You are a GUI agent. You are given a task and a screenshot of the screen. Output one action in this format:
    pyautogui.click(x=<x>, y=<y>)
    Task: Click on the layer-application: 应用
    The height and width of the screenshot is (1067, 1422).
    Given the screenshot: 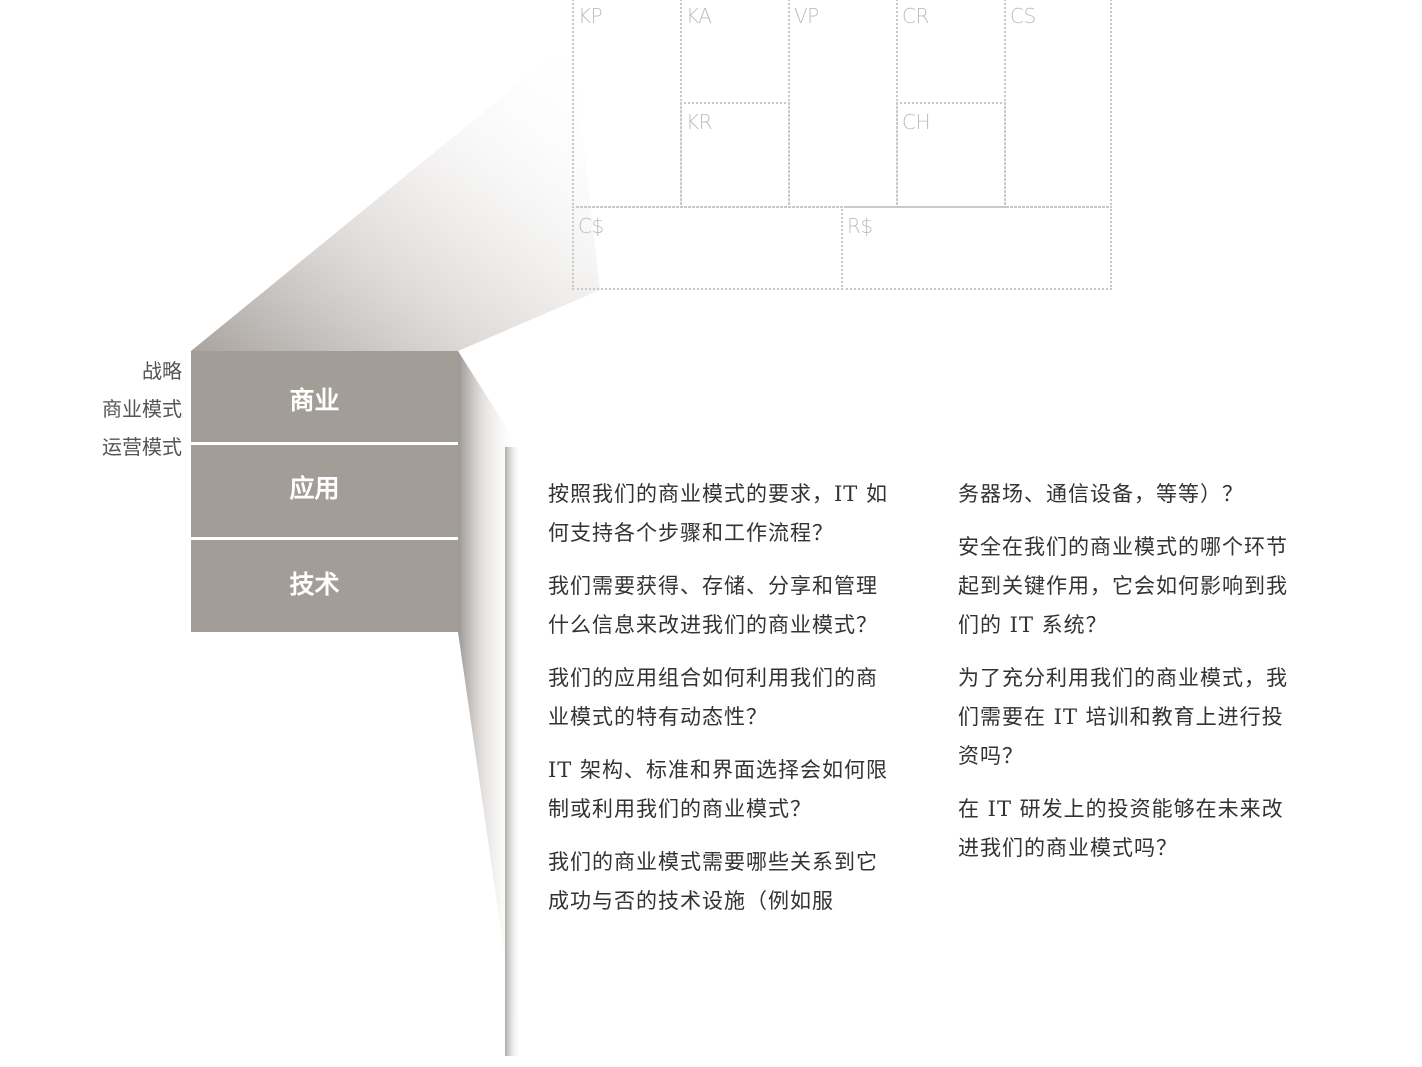 What is the action you would take?
    pyautogui.click(x=324, y=491)
    